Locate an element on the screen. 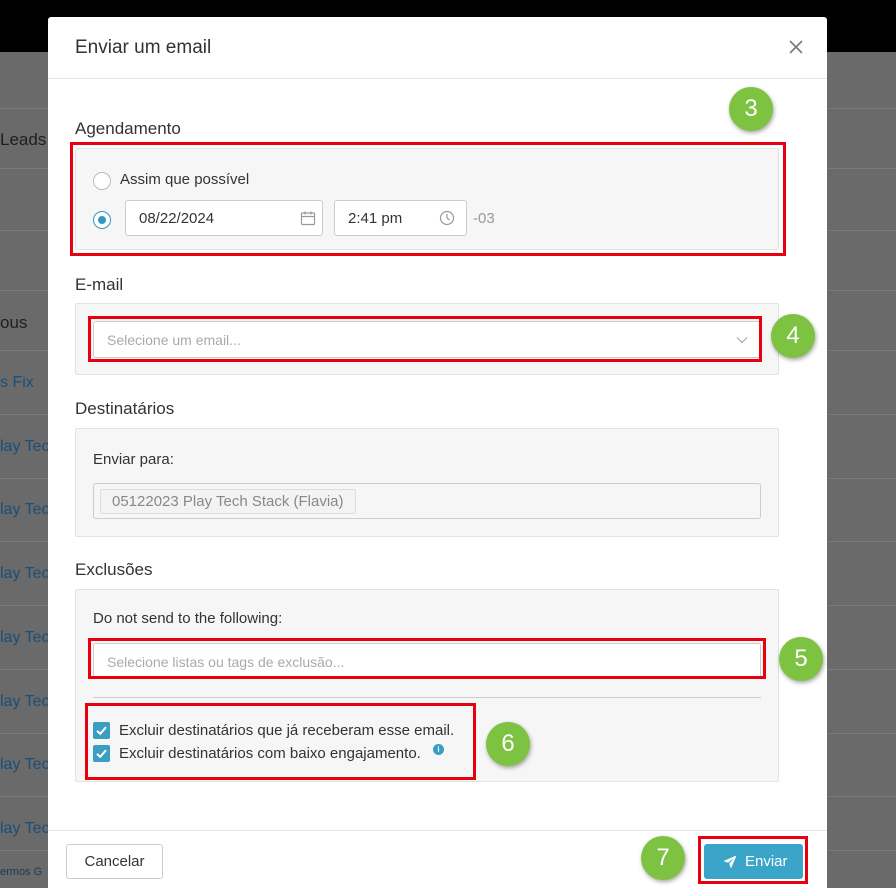 This screenshot has height=888, width=896. scheduling-title: Agendamento is located at coordinates (128, 128).